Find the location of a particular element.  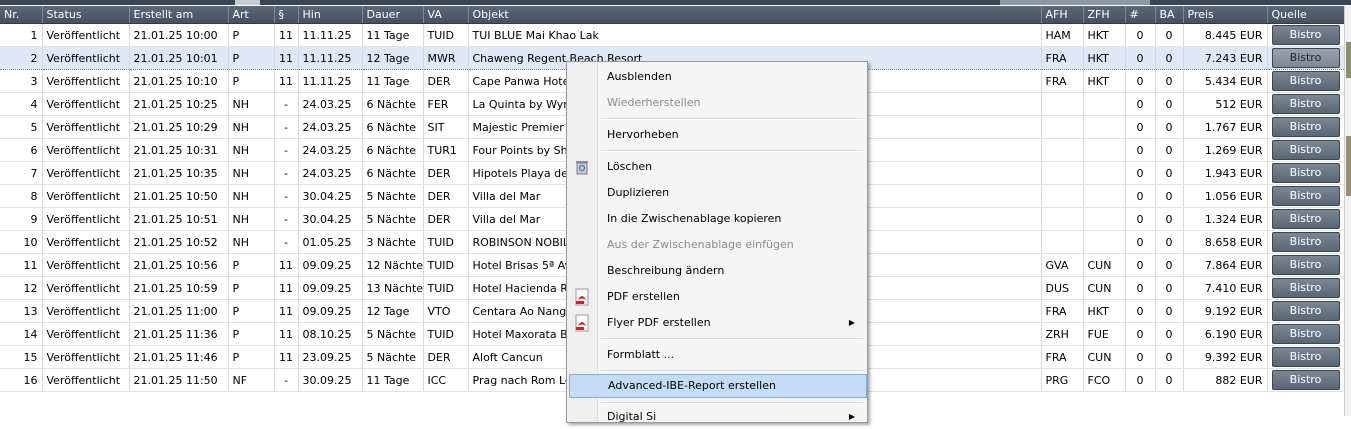

menu-item-kopieren: In die Zwischenablage kopieren is located at coordinates (717, 219).